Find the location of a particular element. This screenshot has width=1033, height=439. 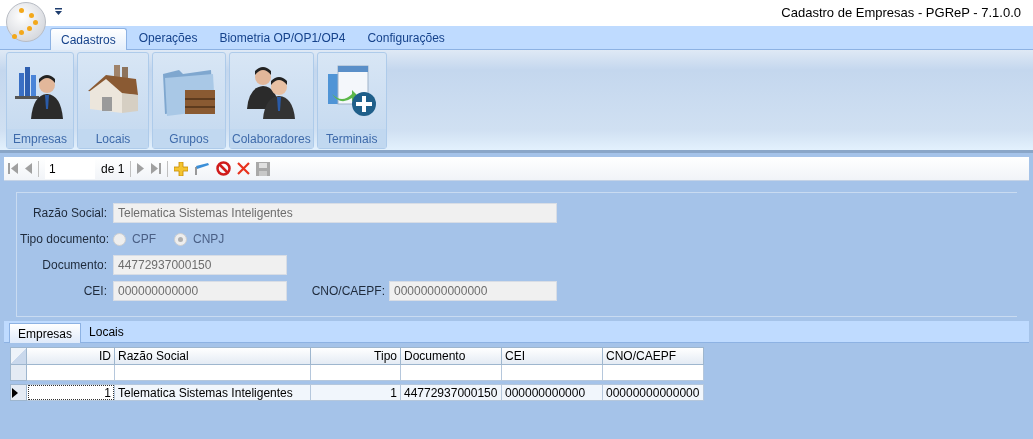

ribbon-tab: Configurações is located at coordinates (406, 38).